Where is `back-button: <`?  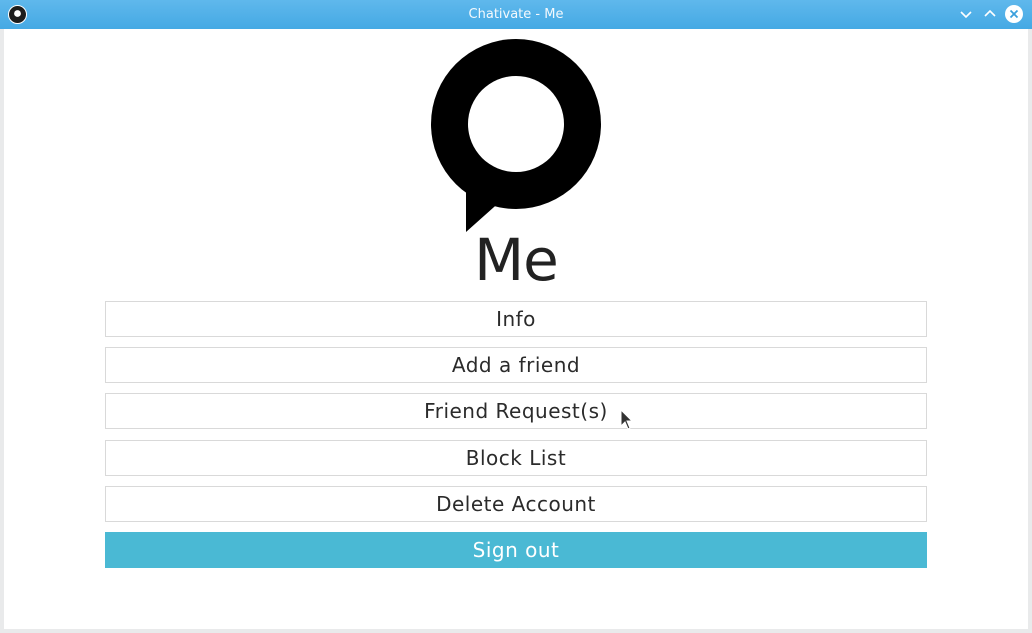 back-button: < is located at coordinates (512, 564).